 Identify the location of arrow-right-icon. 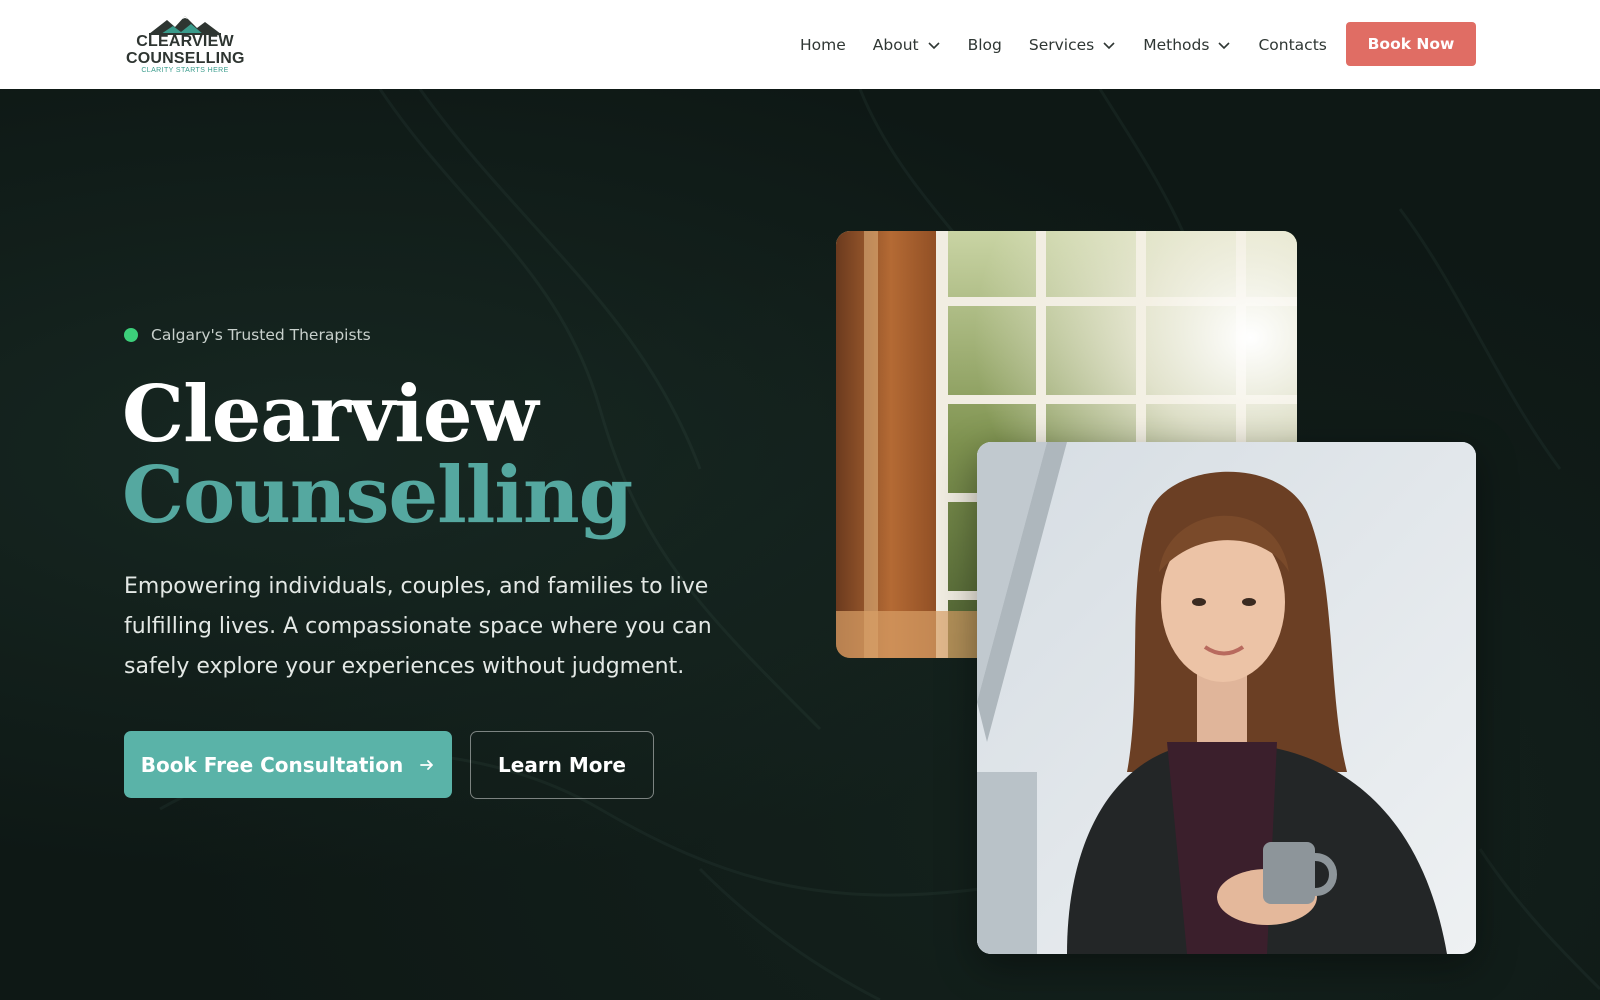
(427, 764).